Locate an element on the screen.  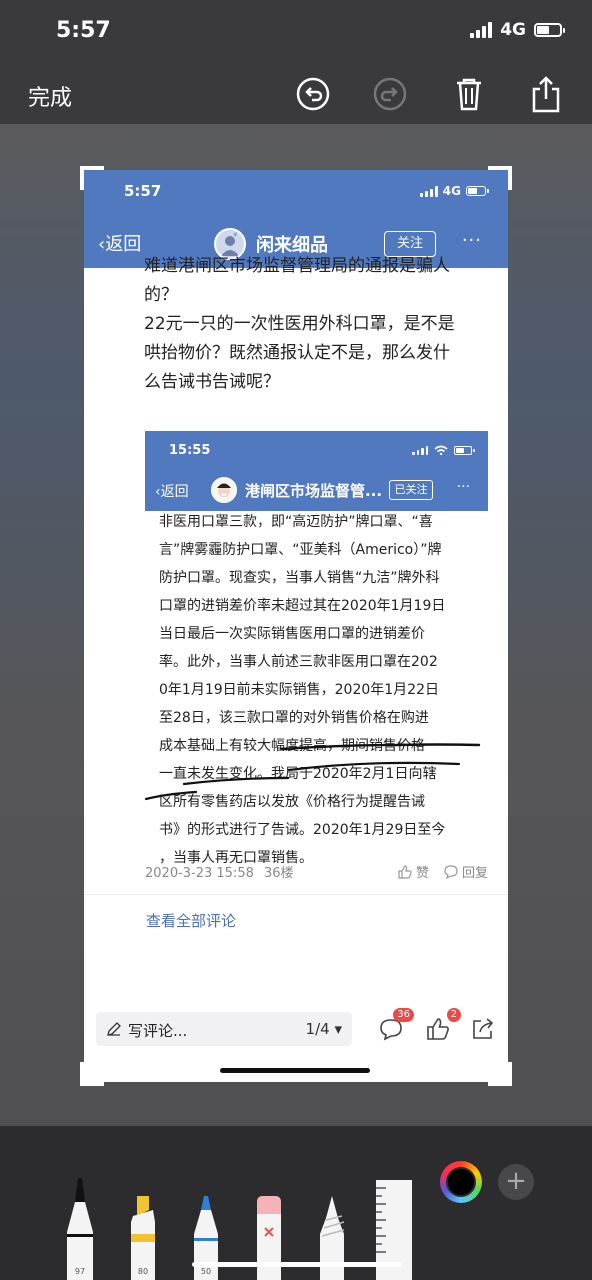
post-floor: 36楼 is located at coordinates (279, 873).